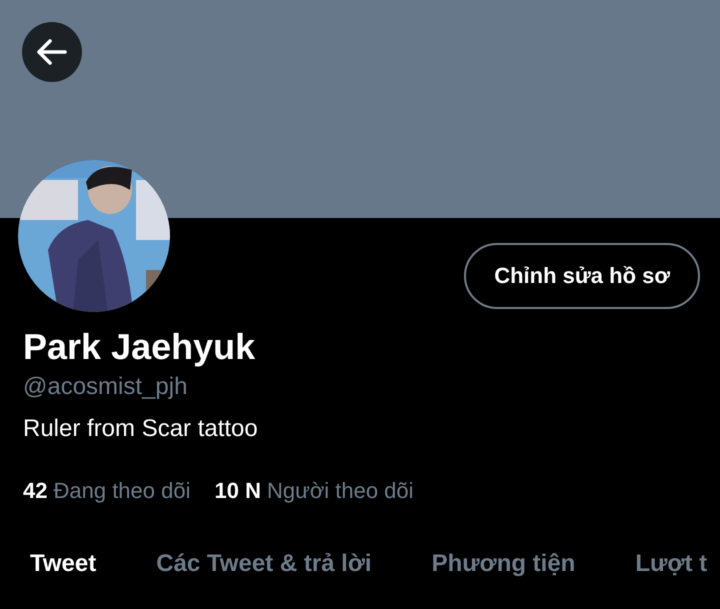  Describe the element at coordinates (52, 52) in the screenshot. I see `back-icon` at that location.